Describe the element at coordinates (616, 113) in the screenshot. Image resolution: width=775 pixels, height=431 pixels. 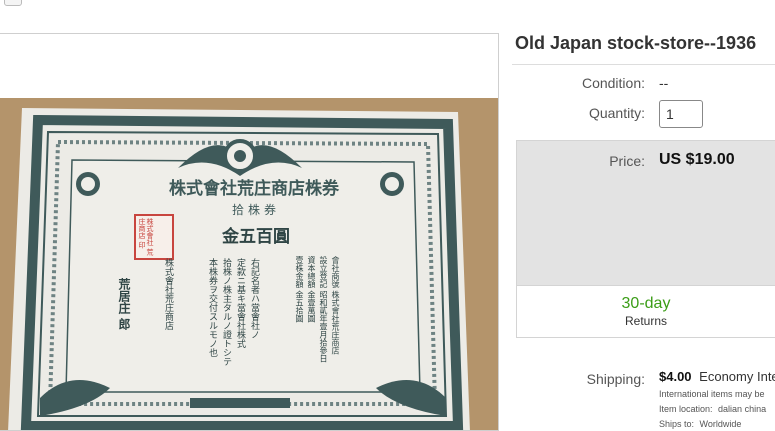
I see `quantity-label: Quantity:` at that location.